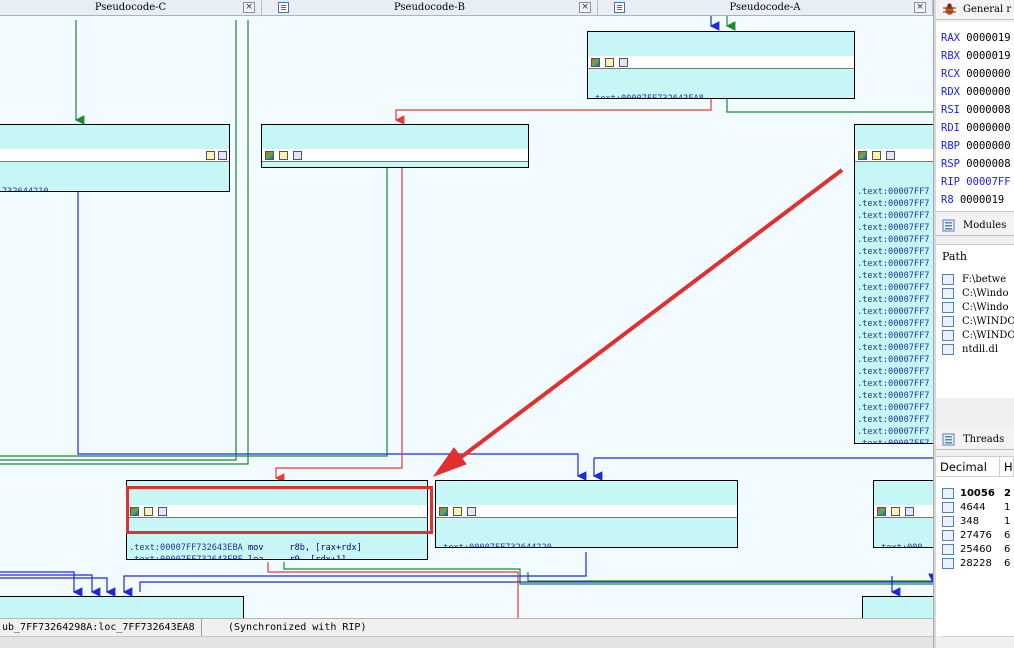  I want to click on threads-header: Threads, so click(975, 440).